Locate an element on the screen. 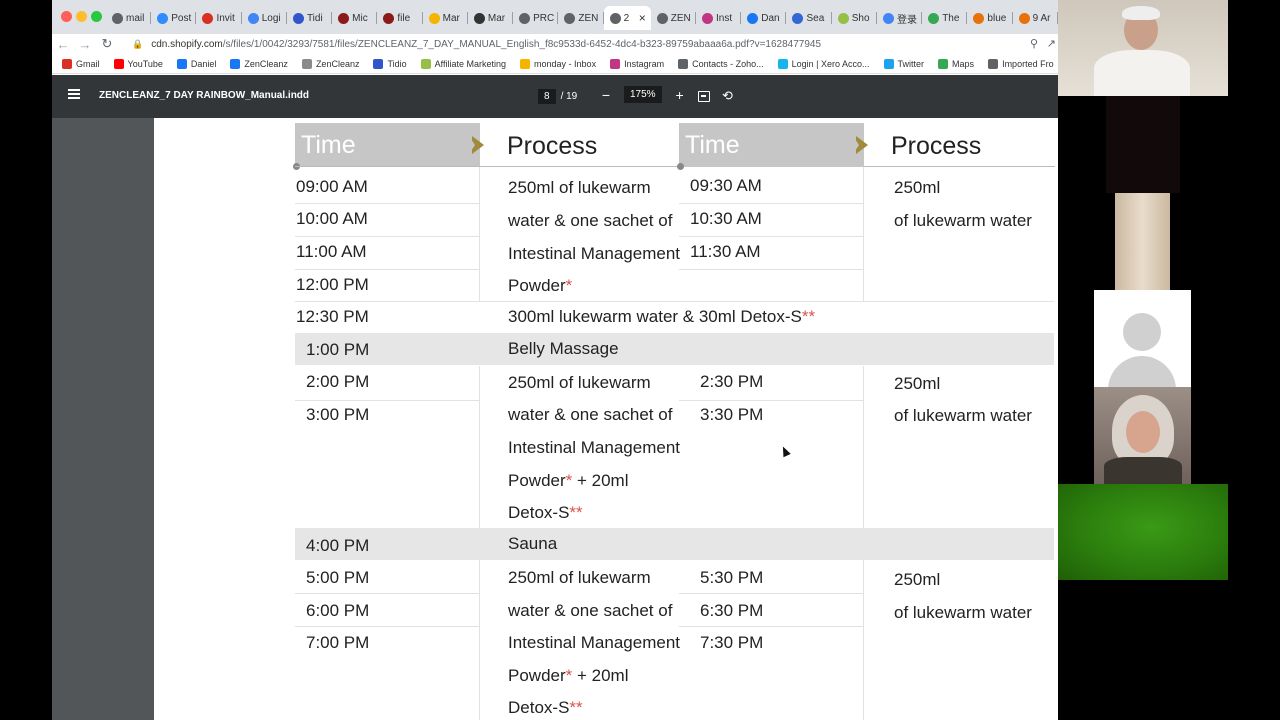 The height and width of the screenshot is (720, 1280). row-divider is located at coordinates (387, 400).